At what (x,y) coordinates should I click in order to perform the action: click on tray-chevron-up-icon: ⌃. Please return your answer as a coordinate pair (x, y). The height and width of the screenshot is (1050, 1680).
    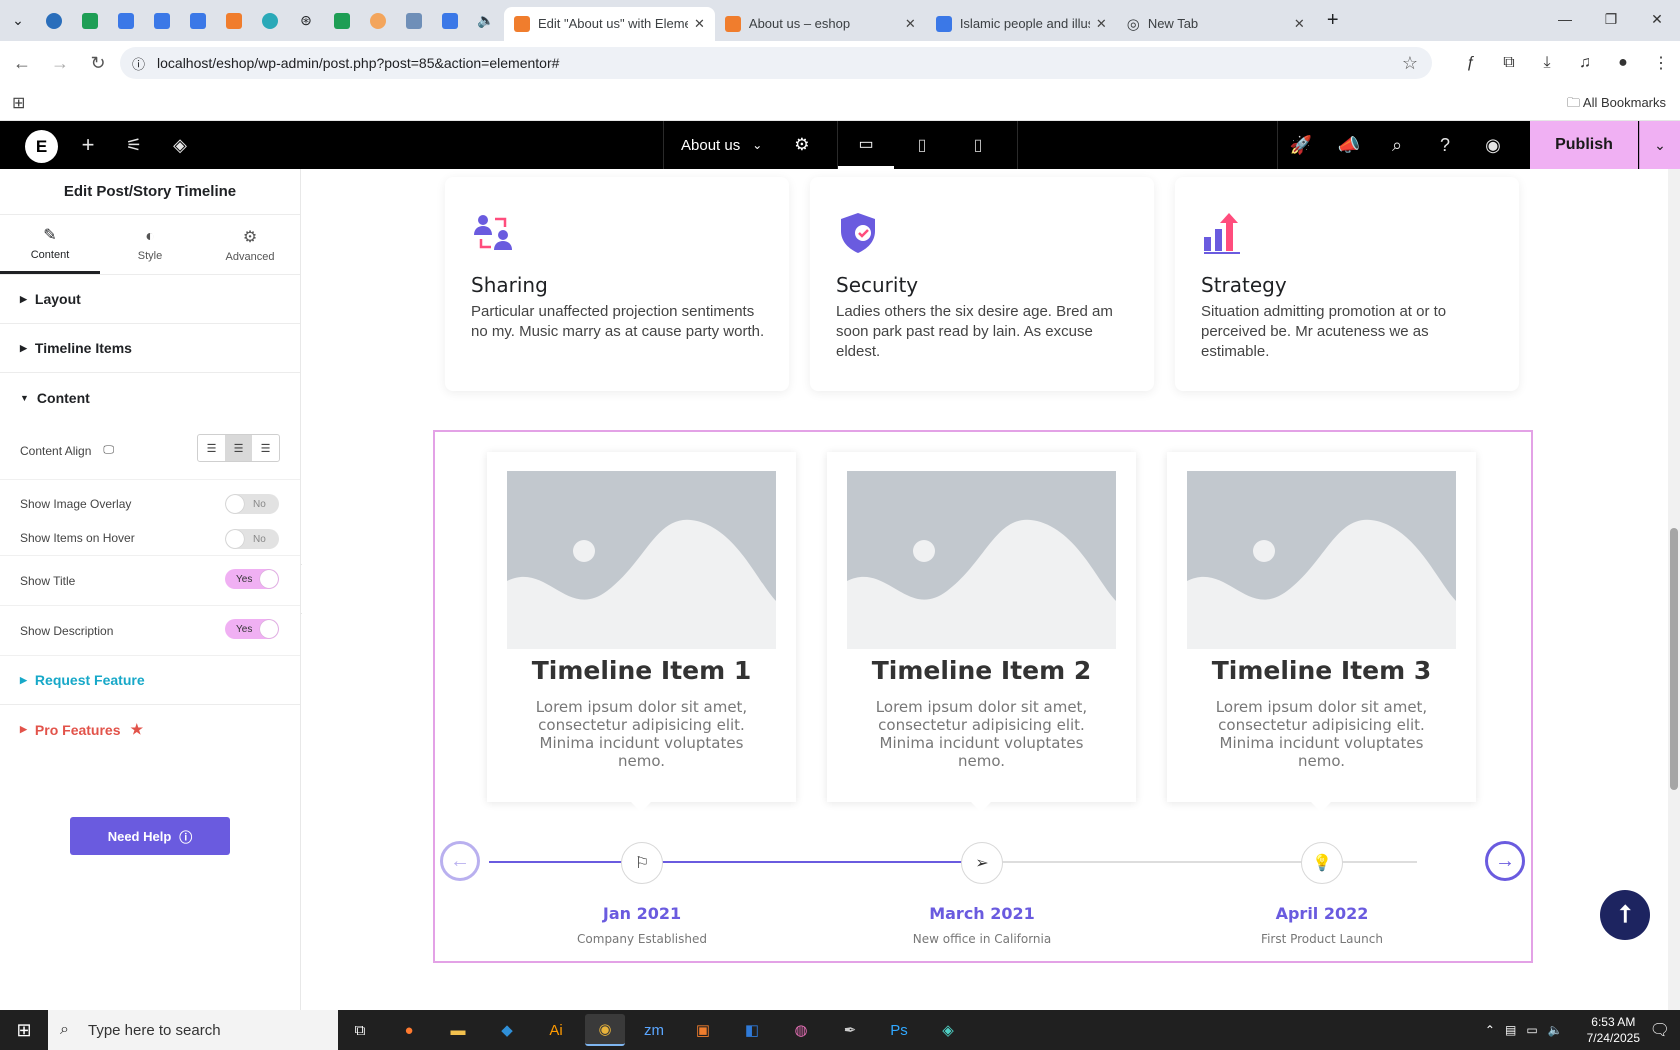
    Looking at the image, I should click on (1490, 1030).